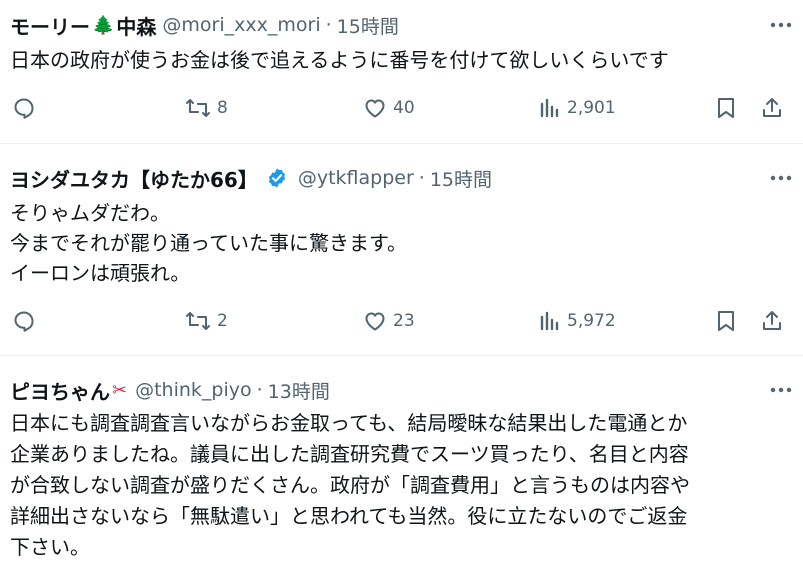  What do you see at coordinates (136, 25) in the screenshot?
I see `display-name-suffix: 中森` at bounding box center [136, 25].